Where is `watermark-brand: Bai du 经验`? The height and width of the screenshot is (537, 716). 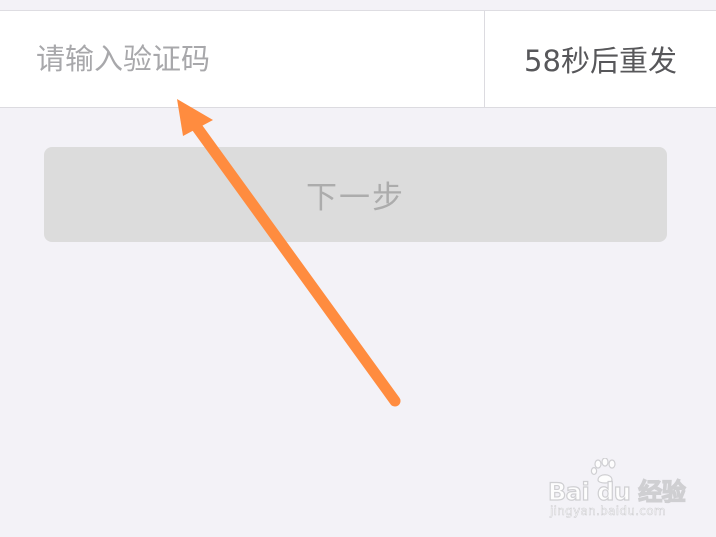 watermark-brand: Bai du 经验 is located at coordinates (616, 491).